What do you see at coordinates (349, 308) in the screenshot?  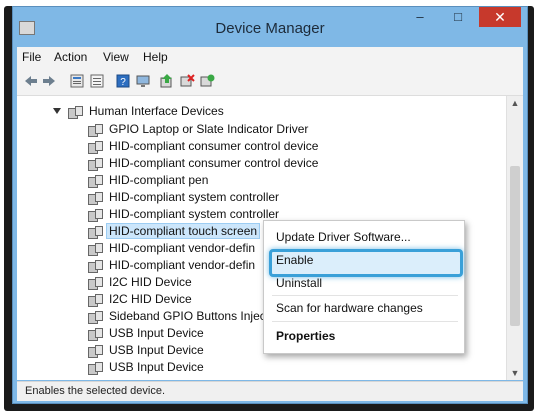 I see `menu-item-scan-hardware: Scan for hardware changes` at bounding box center [349, 308].